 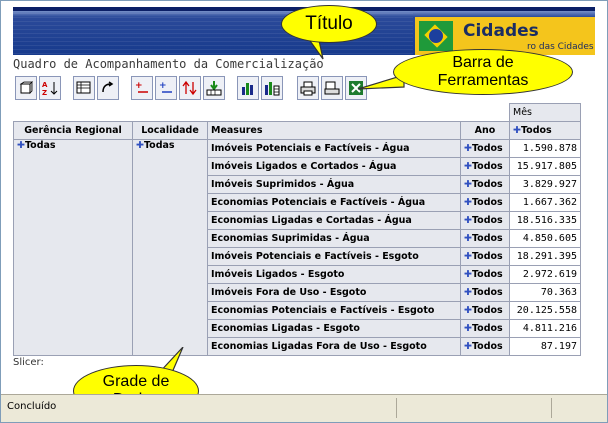 What do you see at coordinates (44, 92) in the screenshot?
I see `svg-text: Z` at bounding box center [44, 92].